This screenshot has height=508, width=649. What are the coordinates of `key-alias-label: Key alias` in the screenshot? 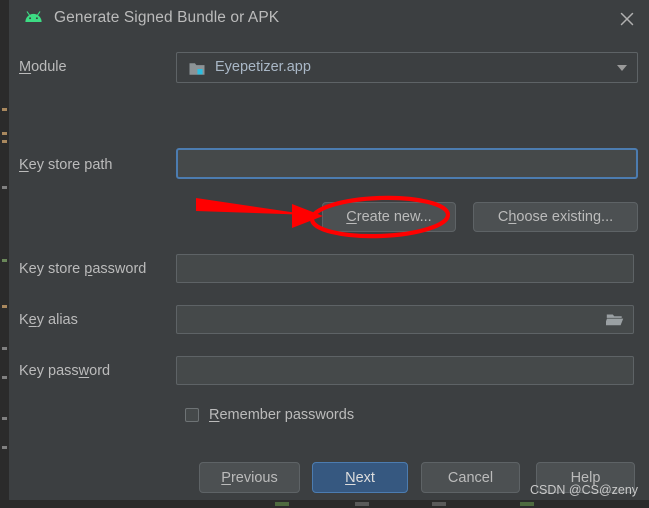 It's located at (48, 320).